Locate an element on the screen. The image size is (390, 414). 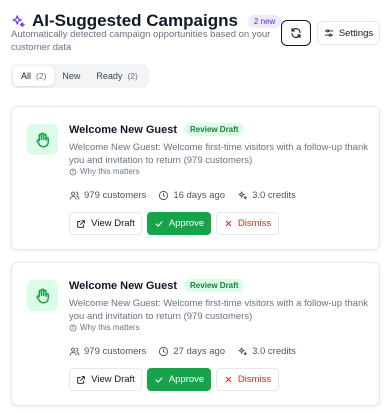
refresh-icon is located at coordinates (296, 33).